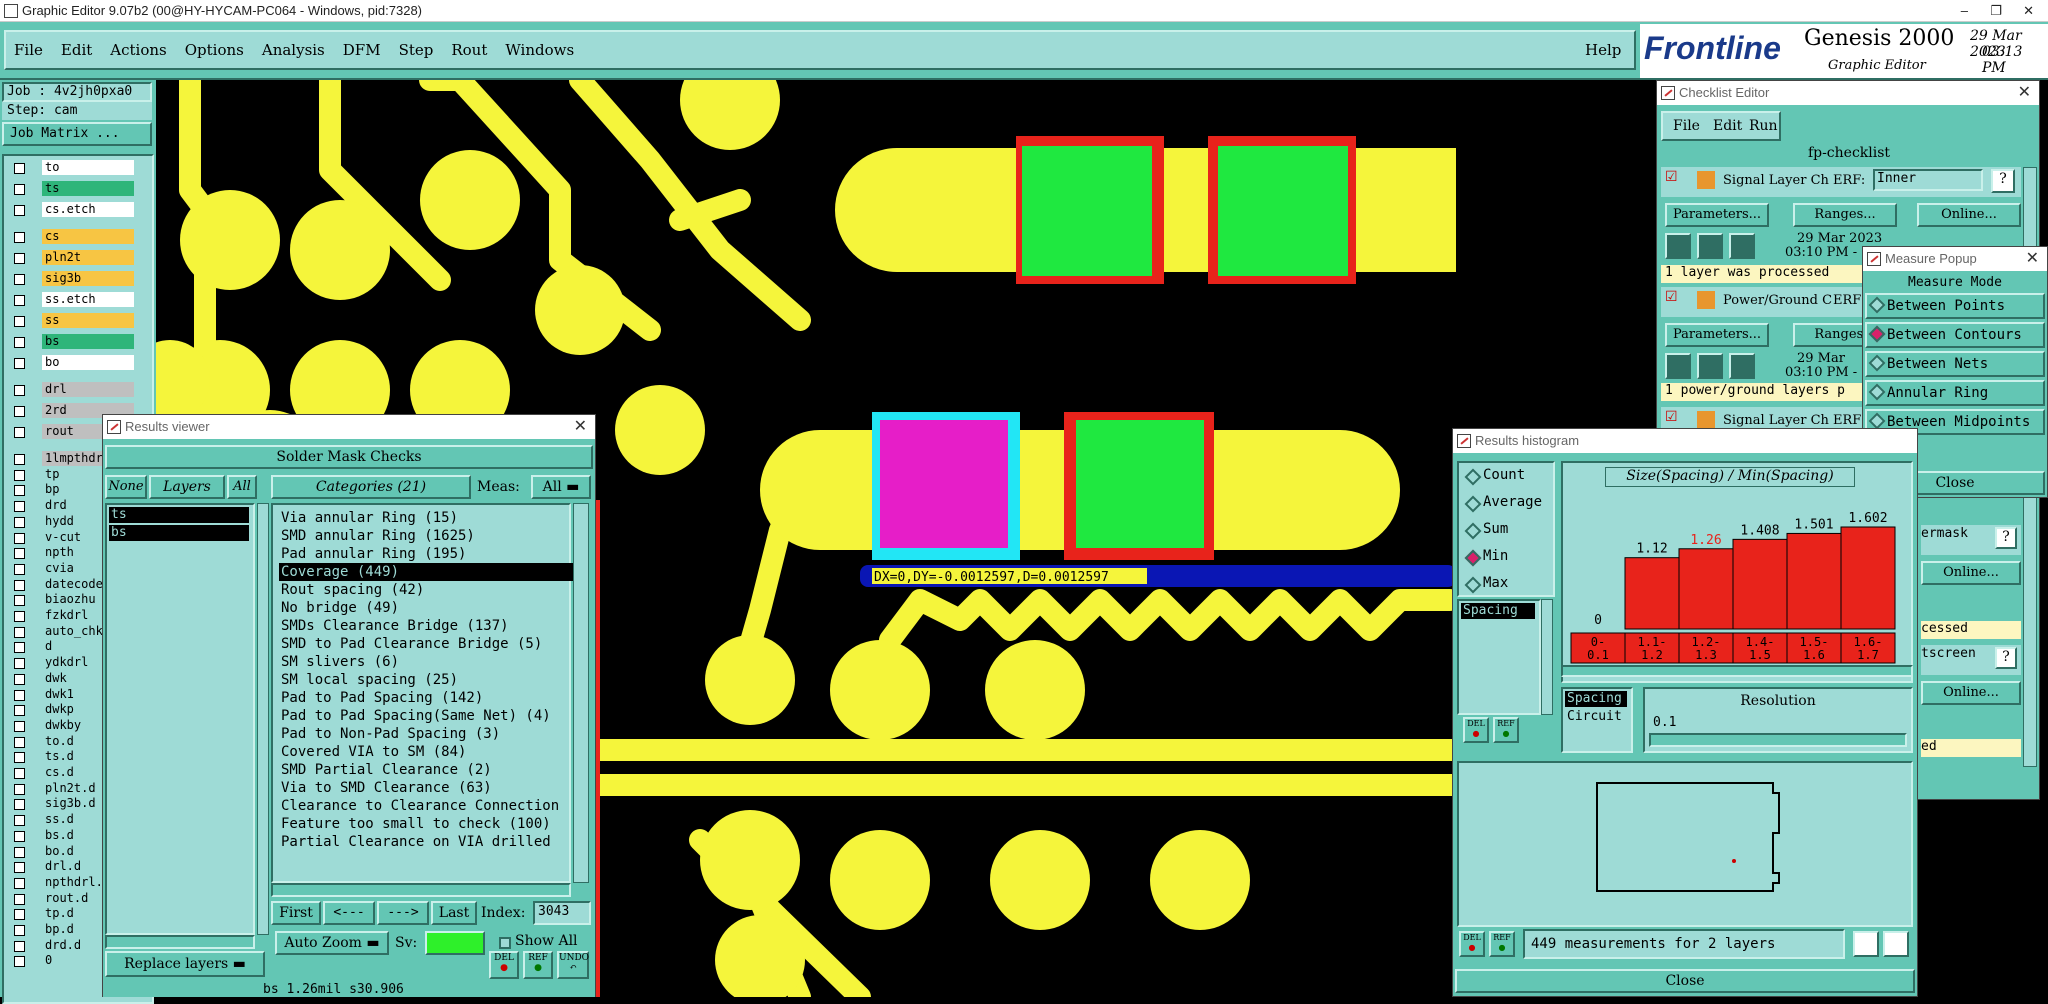 This screenshot has width=2048, height=1004. What do you see at coordinates (1547, 657) in the screenshot?
I see `histogram-list-scrollbar` at bounding box center [1547, 657].